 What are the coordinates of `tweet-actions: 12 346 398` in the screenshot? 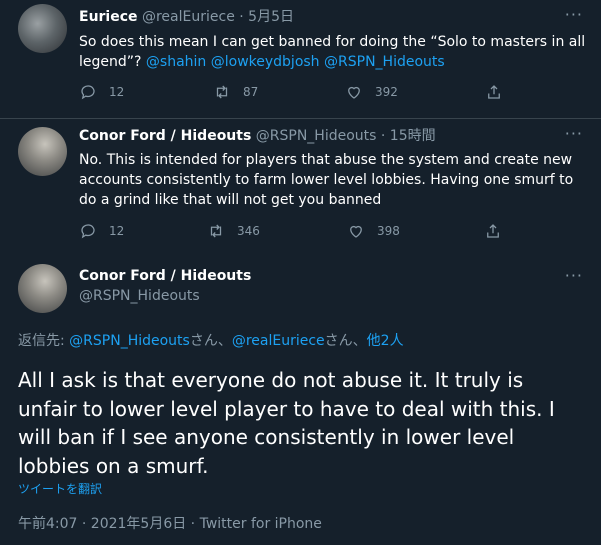 It's located at (299, 232).